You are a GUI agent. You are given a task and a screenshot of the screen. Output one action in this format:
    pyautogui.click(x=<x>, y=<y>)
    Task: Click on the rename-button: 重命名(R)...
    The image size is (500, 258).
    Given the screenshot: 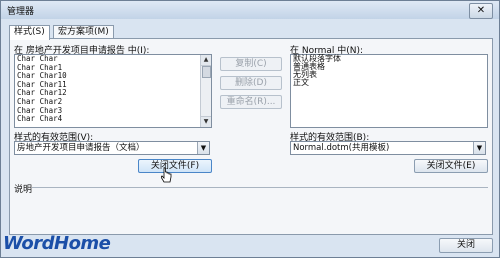 What is the action you would take?
    pyautogui.click(x=251, y=102)
    